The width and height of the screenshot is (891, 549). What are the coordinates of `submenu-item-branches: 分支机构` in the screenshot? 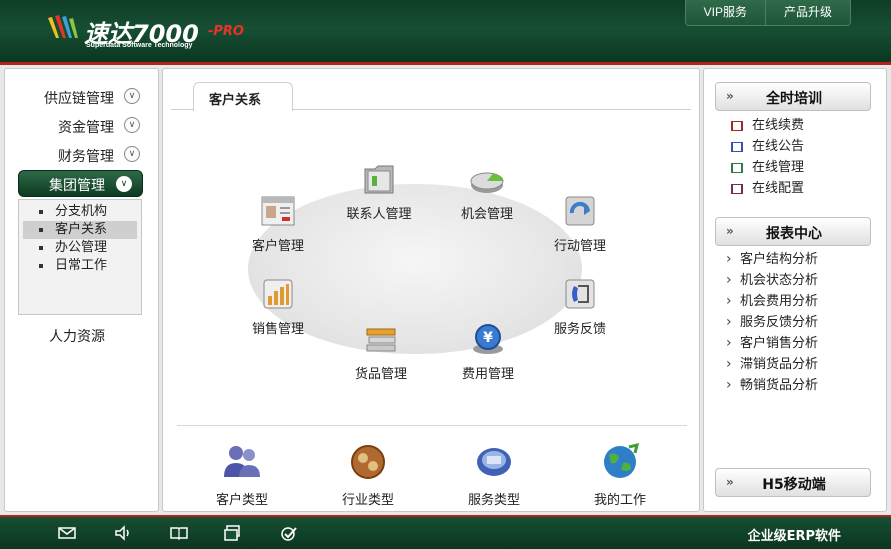 It's located at (80, 212).